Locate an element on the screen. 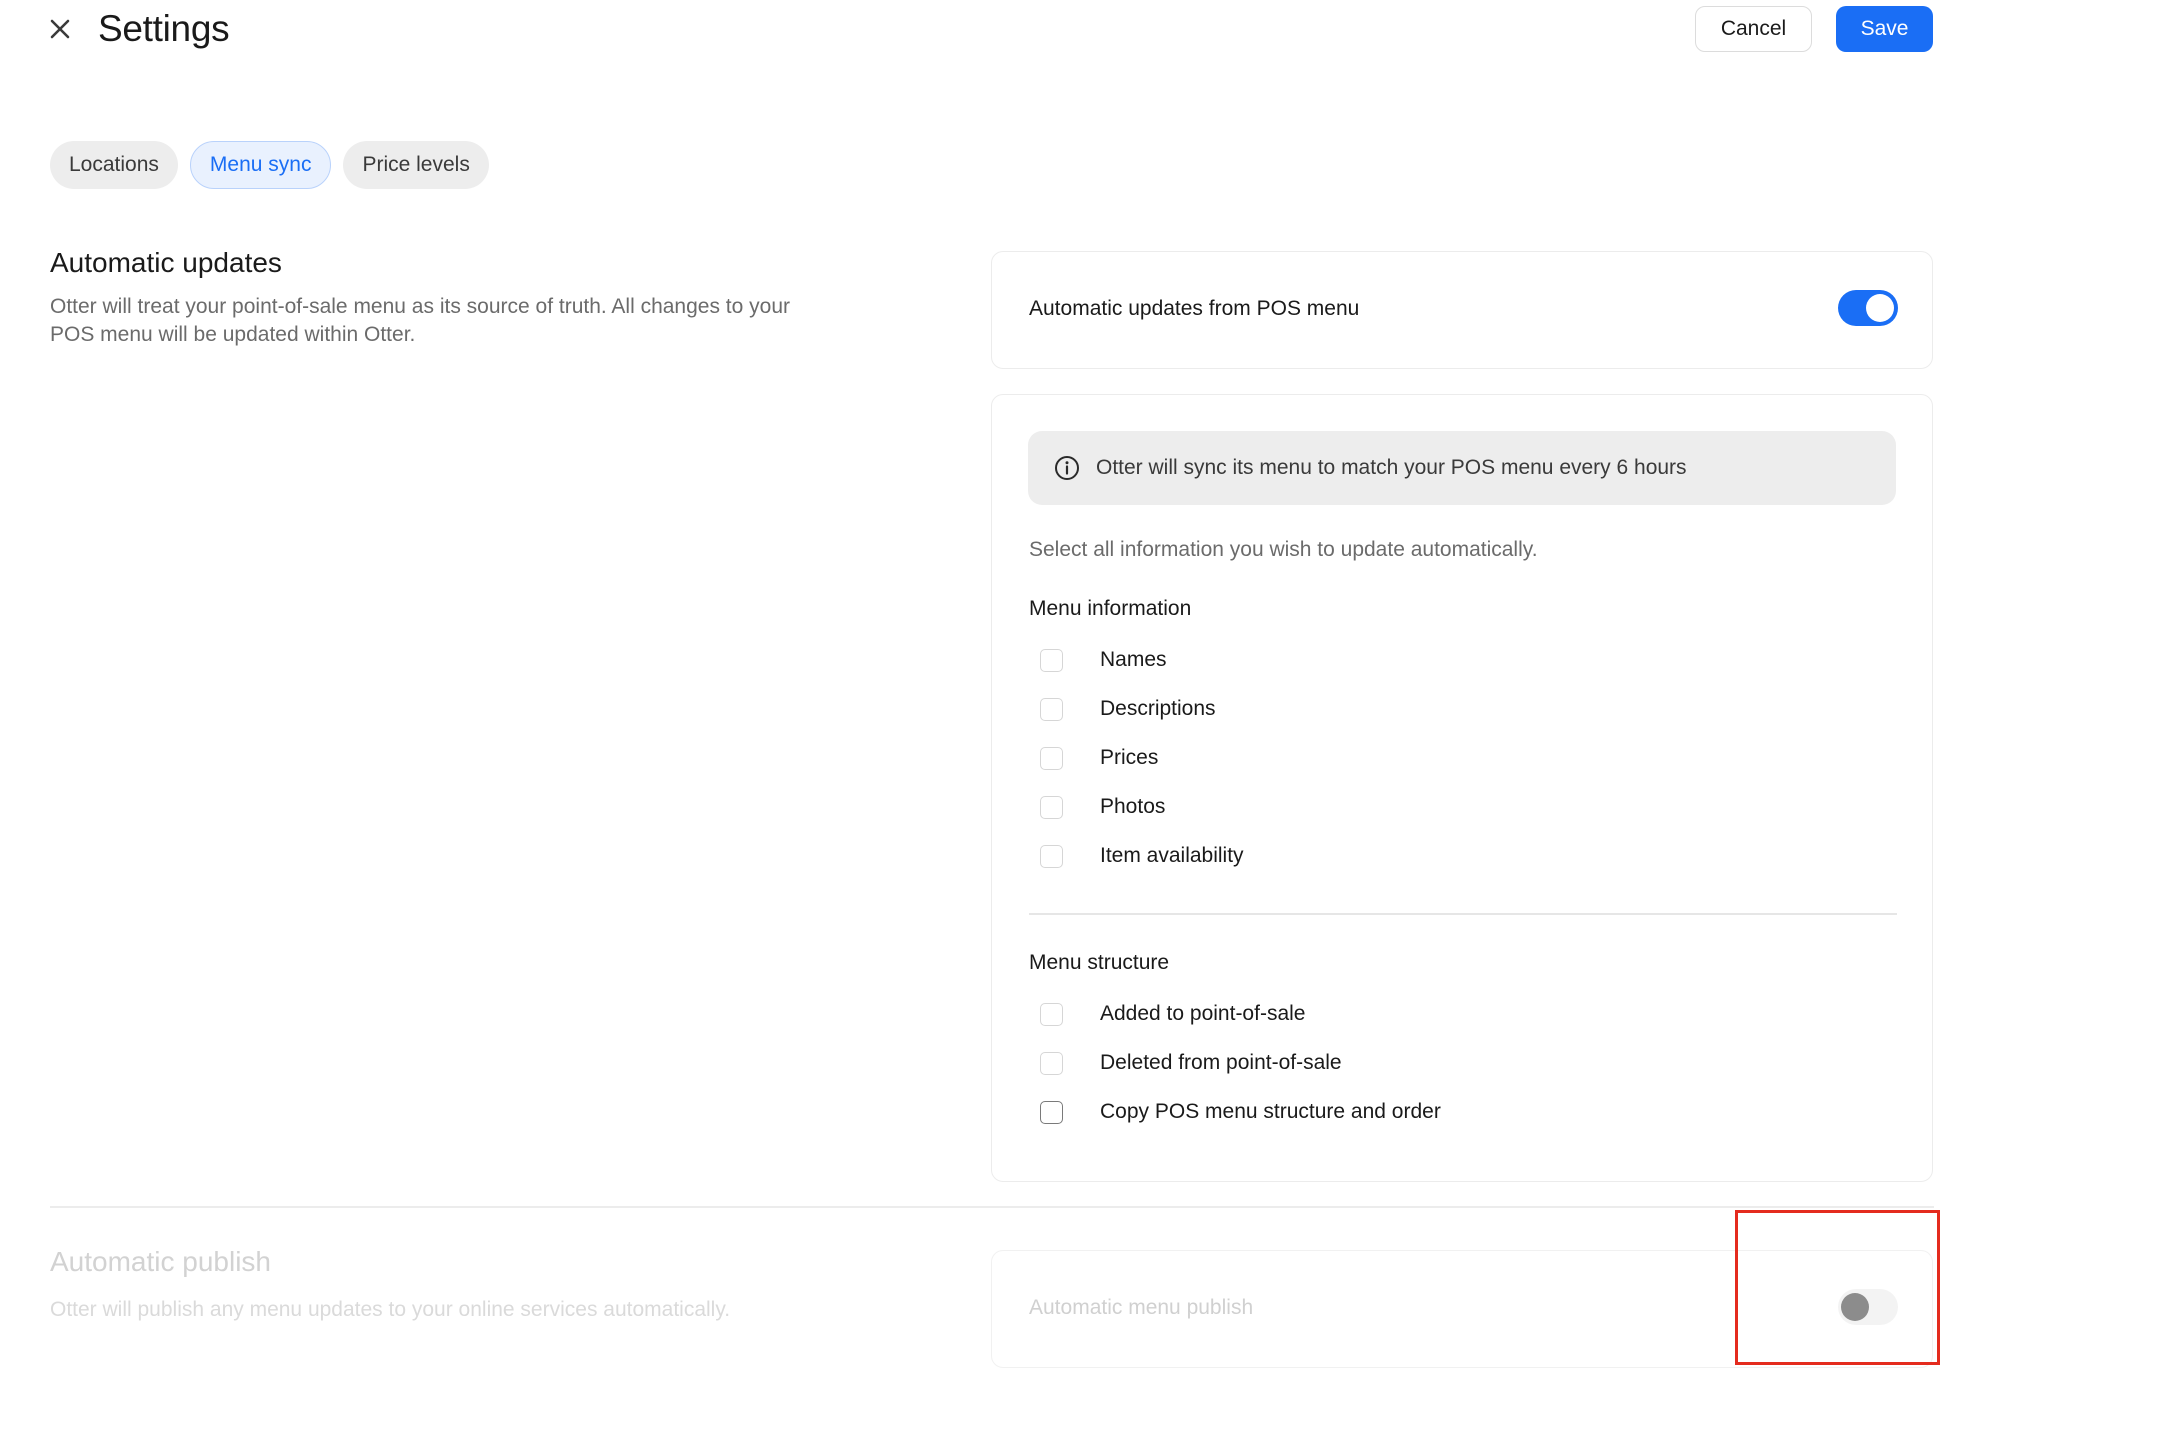 The image size is (2158, 1438). checkbox-row-photos: Photos is located at coordinates (1102, 807).